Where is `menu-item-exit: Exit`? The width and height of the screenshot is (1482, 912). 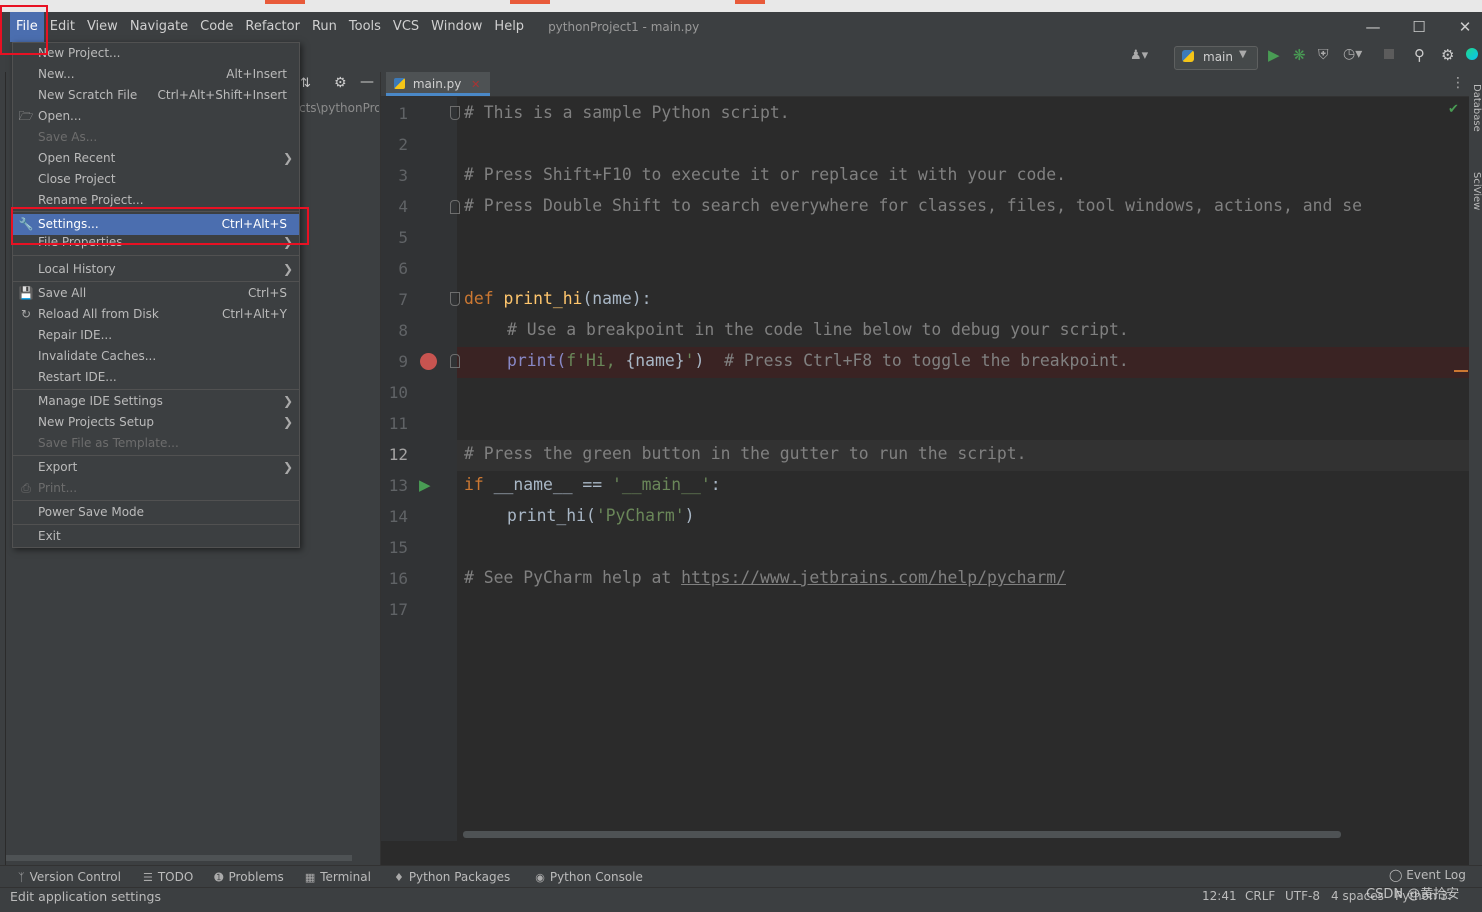
menu-item-exit: Exit is located at coordinates (156, 536).